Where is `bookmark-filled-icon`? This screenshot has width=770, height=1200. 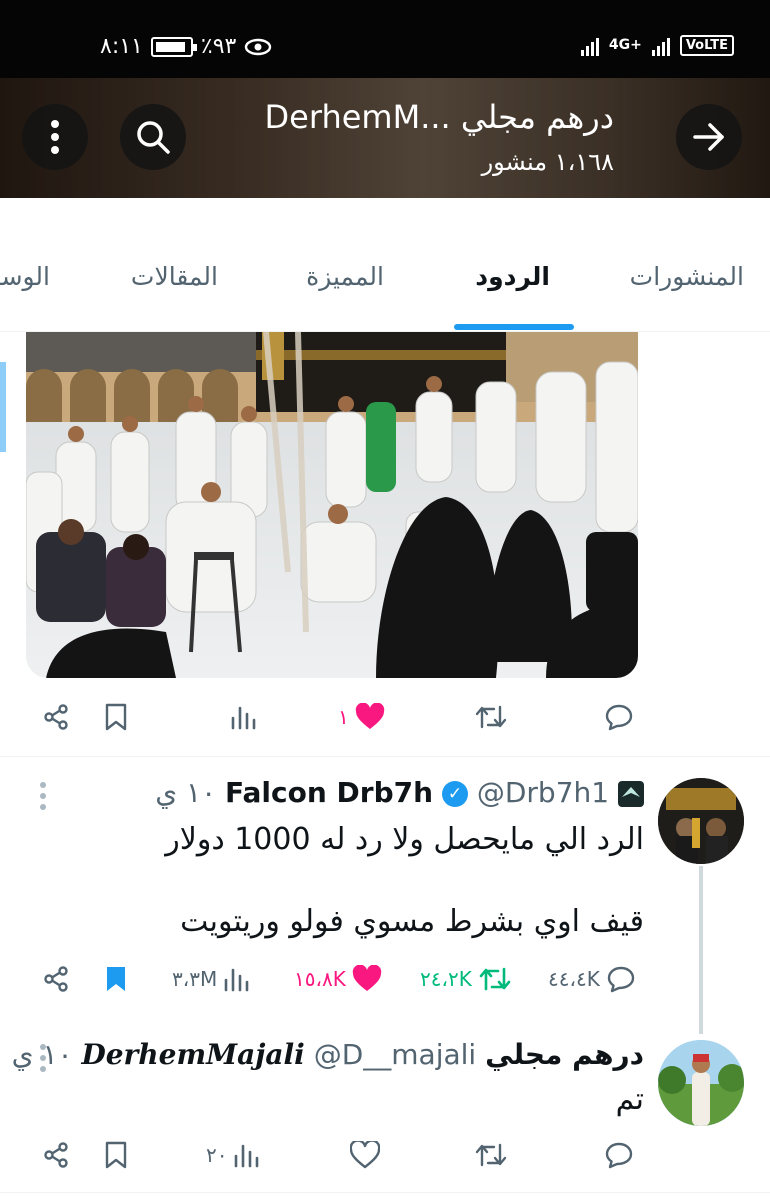
bookmark-filled-icon is located at coordinates (116, 979).